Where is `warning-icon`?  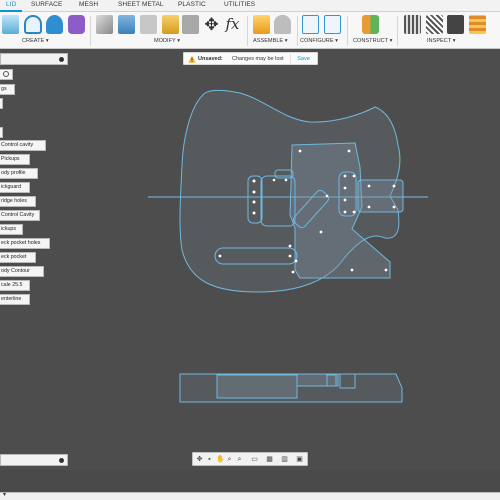 warning-icon is located at coordinates (192, 59).